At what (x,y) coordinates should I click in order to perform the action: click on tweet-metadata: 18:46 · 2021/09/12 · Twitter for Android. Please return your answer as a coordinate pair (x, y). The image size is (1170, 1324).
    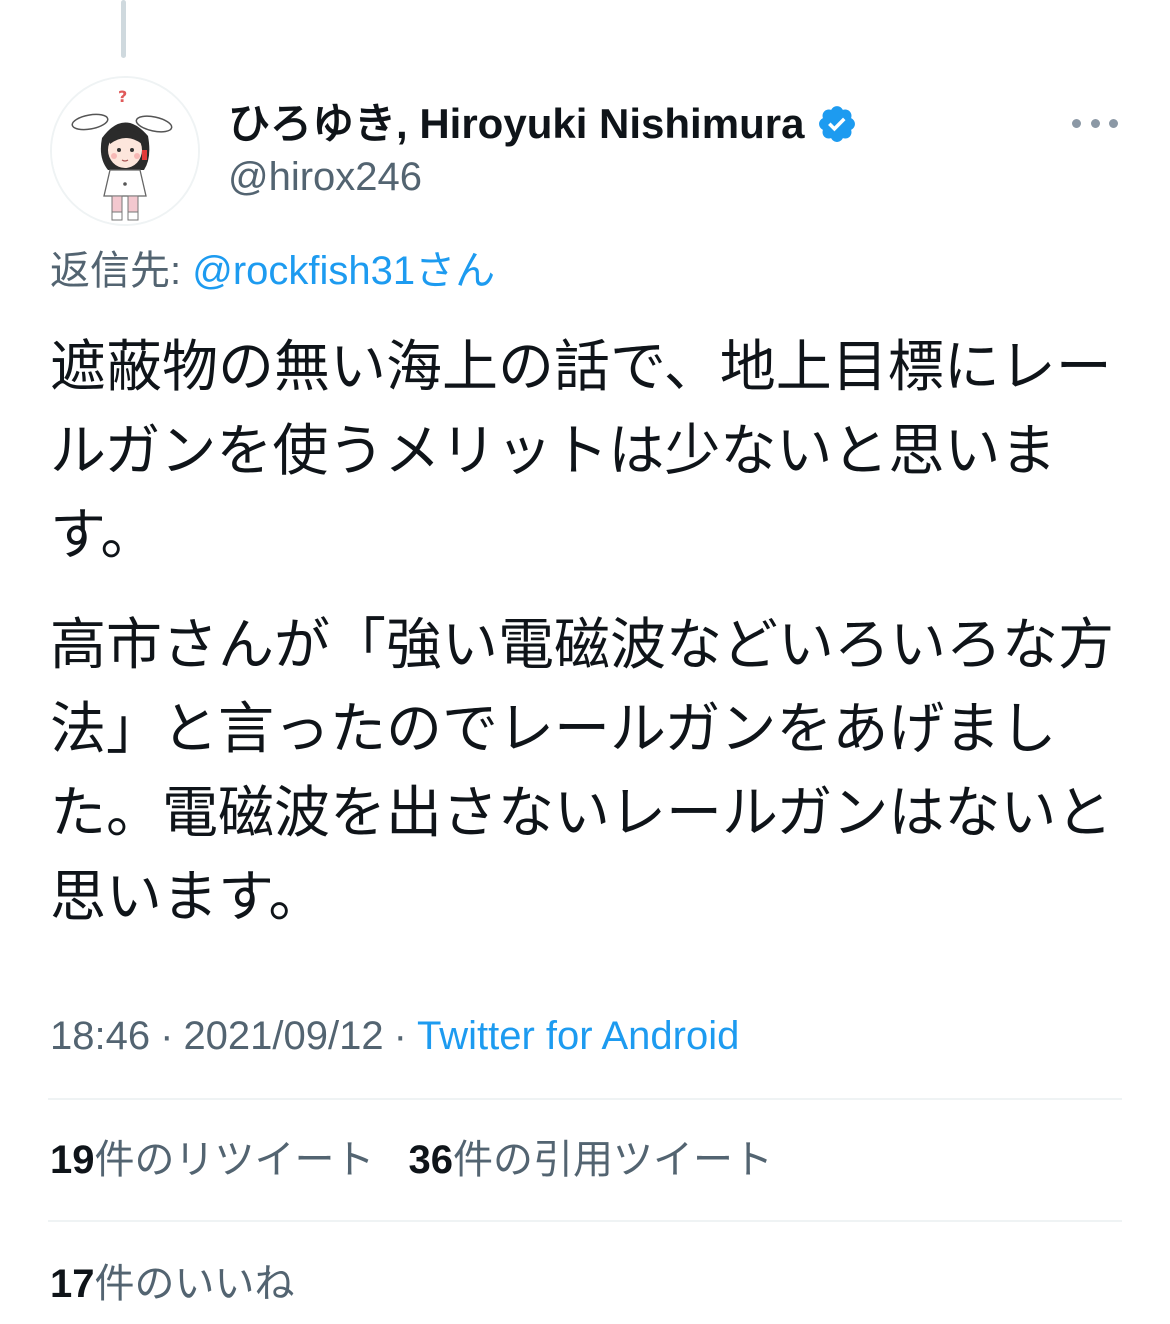
    Looking at the image, I should click on (394, 1036).